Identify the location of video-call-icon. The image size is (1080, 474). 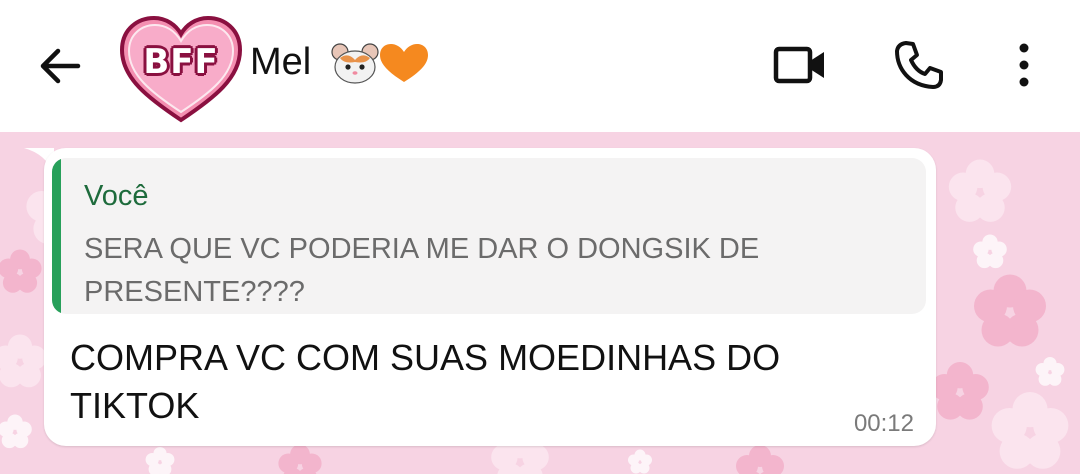
(800, 65).